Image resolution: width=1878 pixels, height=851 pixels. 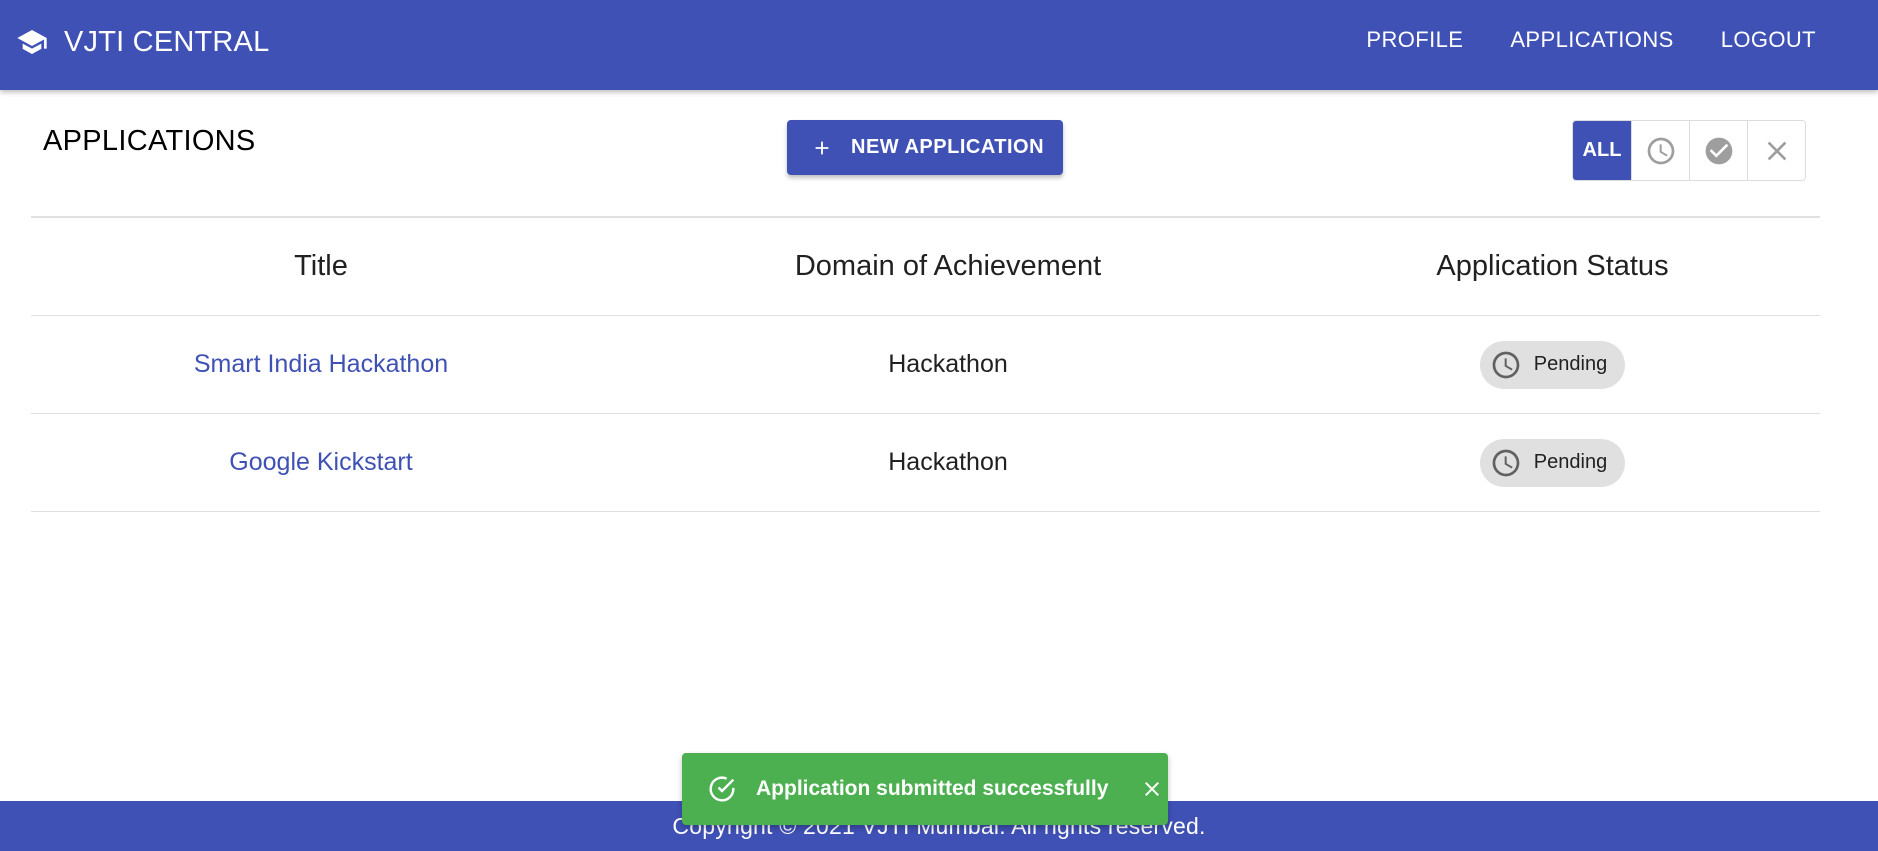 What do you see at coordinates (321, 266) in the screenshot?
I see `column-header-title: Title` at bounding box center [321, 266].